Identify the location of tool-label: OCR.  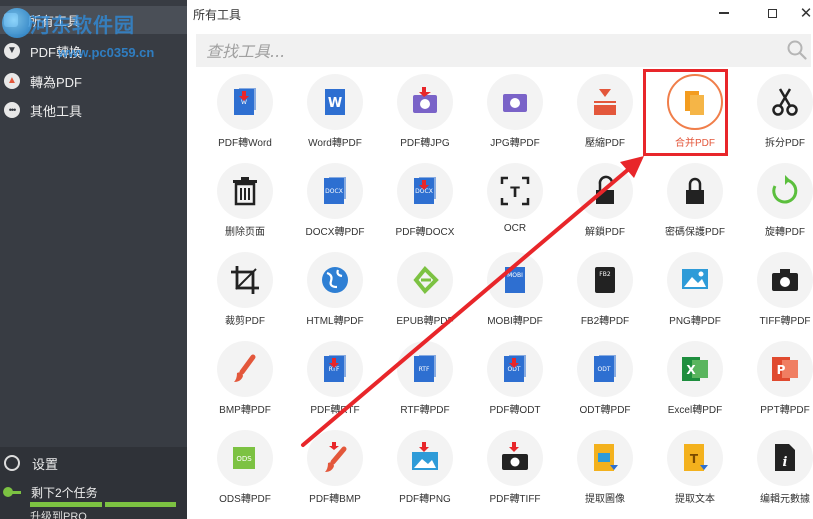
(515, 228).